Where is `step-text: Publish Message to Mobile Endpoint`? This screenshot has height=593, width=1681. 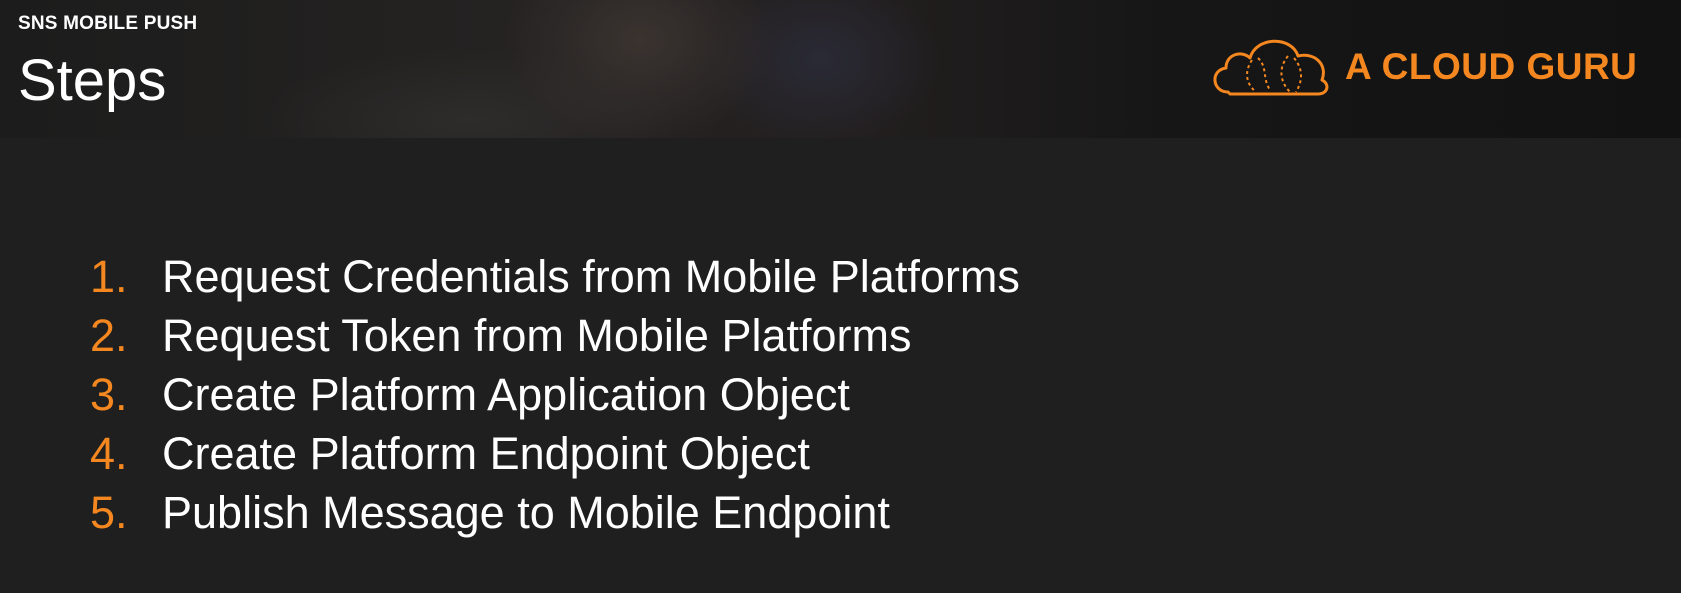
step-text: Publish Message to Mobile Endpoint is located at coordinates (526, 512).